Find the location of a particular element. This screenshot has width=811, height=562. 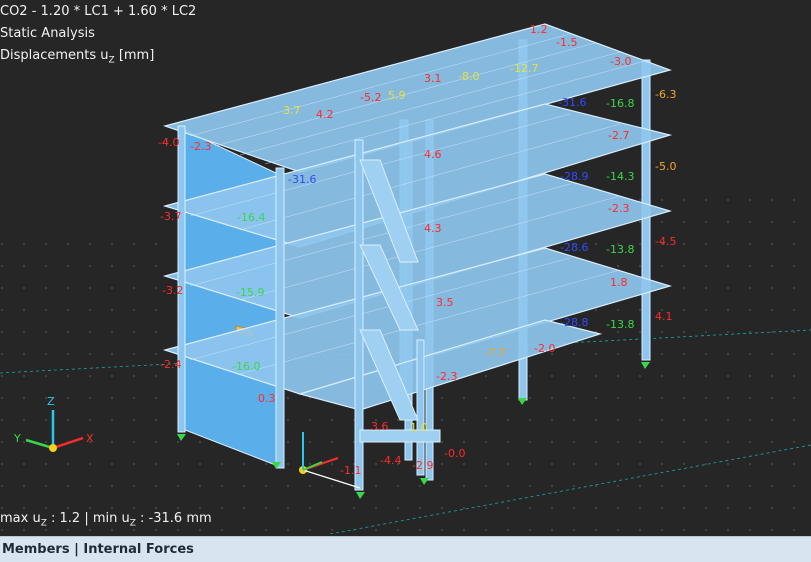

min-max-summary: max uZ : 1.2 | min uZ : -31.6 mm is located at coordinates (106, 520).